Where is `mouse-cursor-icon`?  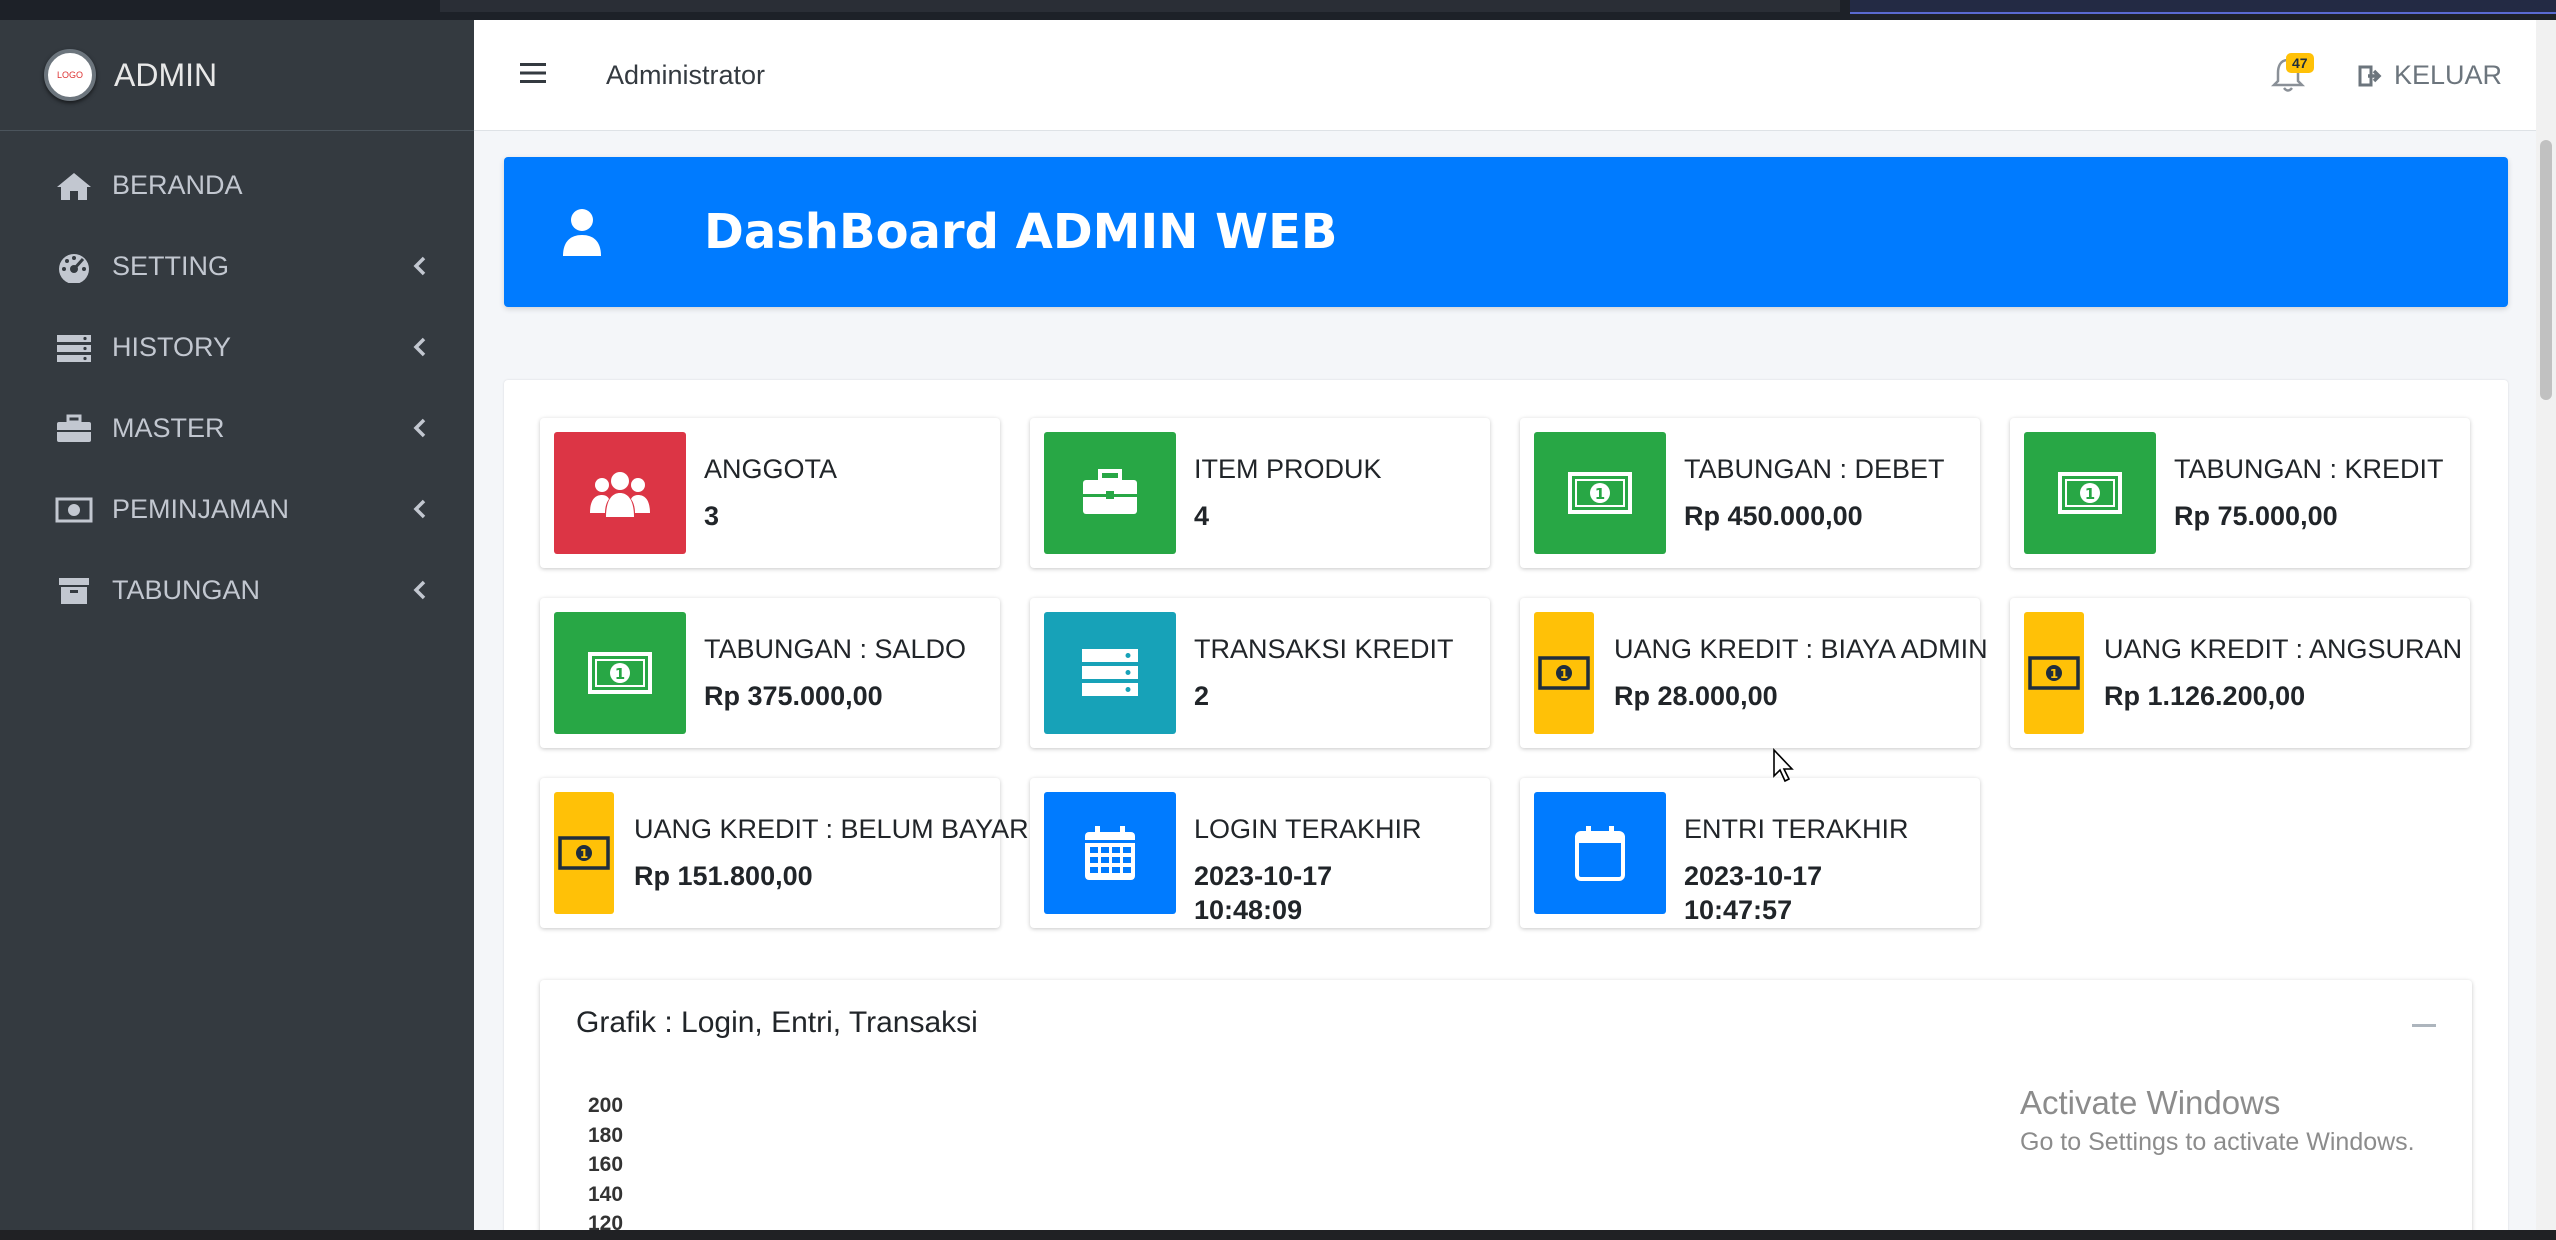 mouse-cursor-icon is located at coordinates (1783, 765).